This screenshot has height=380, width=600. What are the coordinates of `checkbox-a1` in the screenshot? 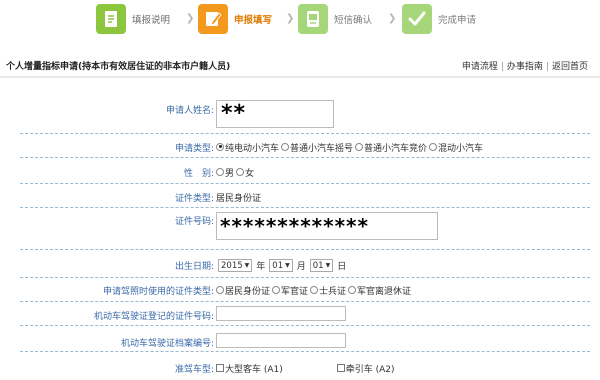 It's located at (220, 367).